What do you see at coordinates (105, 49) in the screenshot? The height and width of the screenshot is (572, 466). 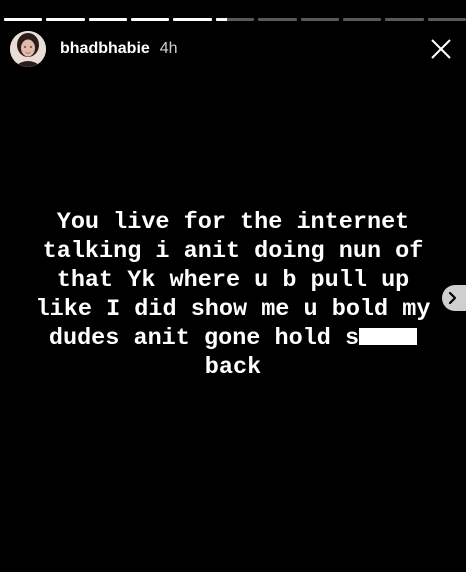 I see `username: bhadbhabie` at bounding box center [105, 49].